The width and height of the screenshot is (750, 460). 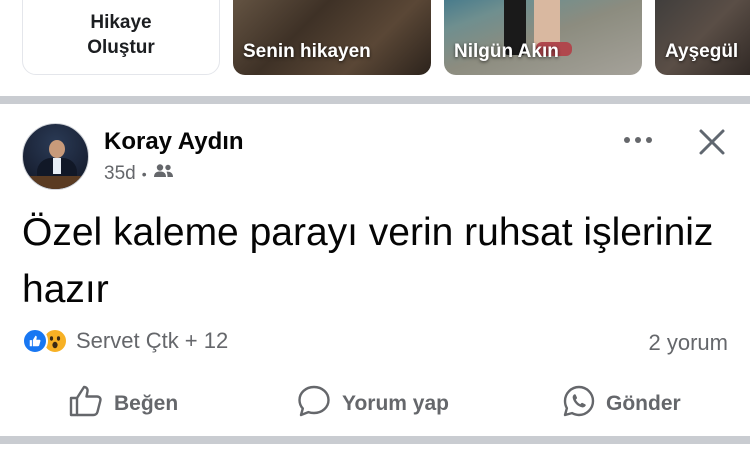 I want to click on reaction-summary: Servet Çtk + 12, so click(x=125, y=341).